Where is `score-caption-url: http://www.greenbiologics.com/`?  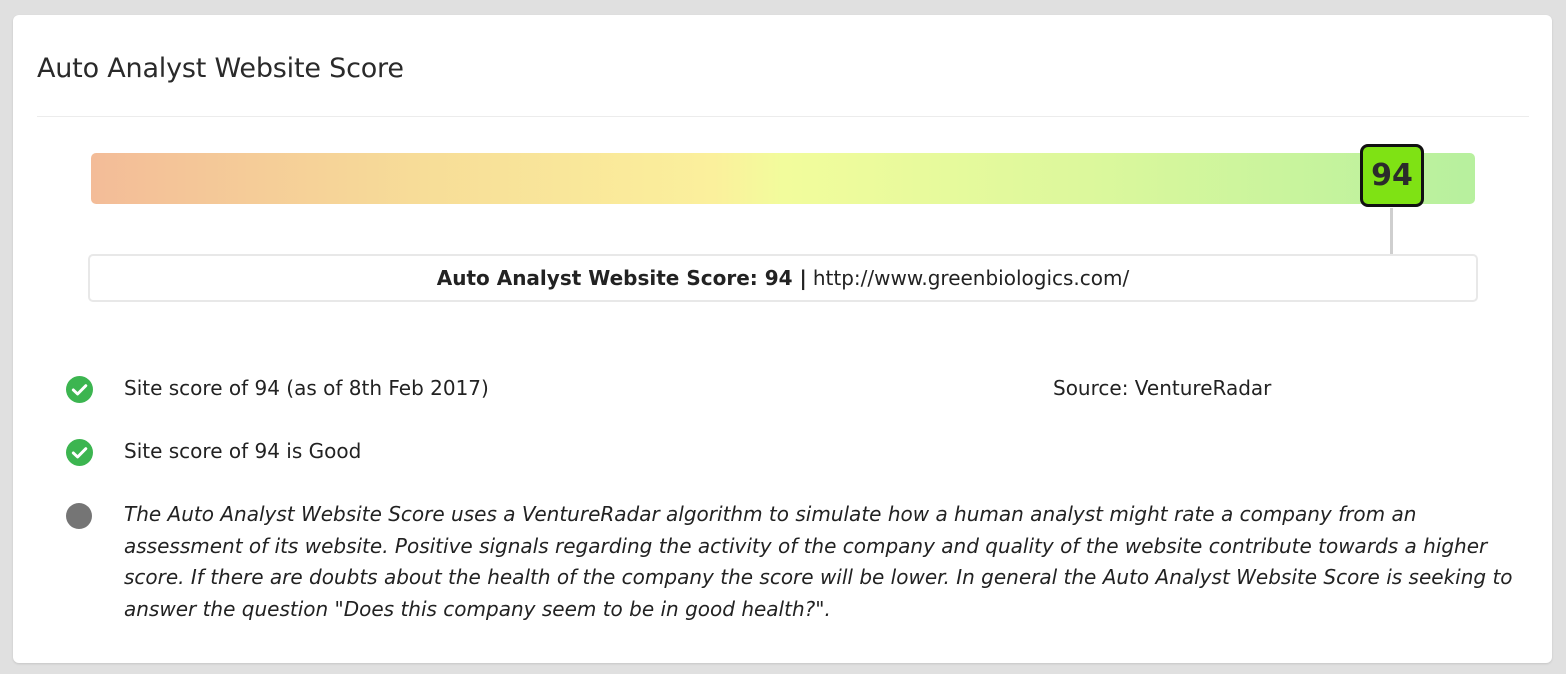
score-caption-url: http://www.greenbiologics.com/ is located at coordinates (971, 278).